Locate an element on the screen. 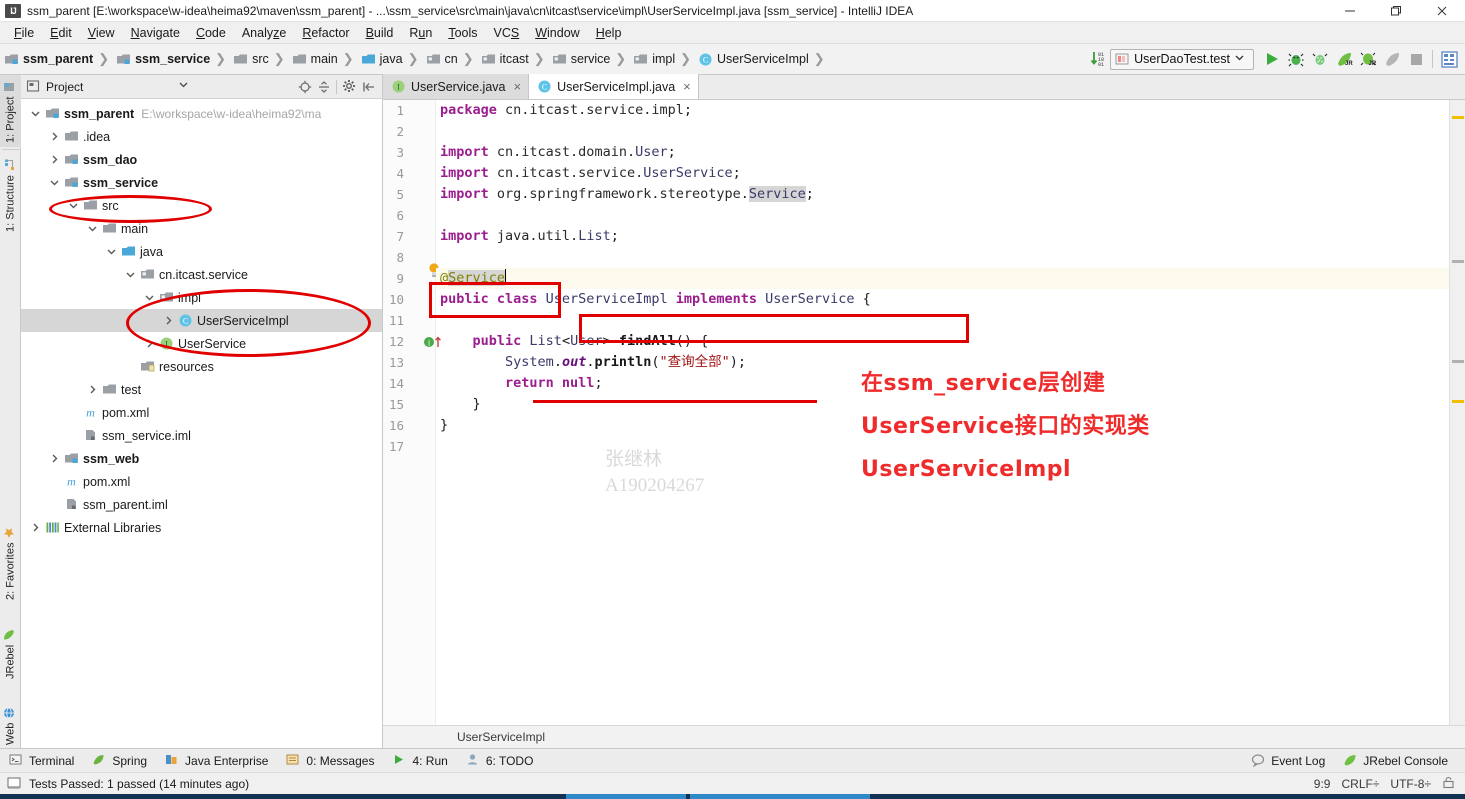 The height and width of the screenshot is (799, 1465). breadcrumb-item-impl: impl is located at coordinates (653, 59).